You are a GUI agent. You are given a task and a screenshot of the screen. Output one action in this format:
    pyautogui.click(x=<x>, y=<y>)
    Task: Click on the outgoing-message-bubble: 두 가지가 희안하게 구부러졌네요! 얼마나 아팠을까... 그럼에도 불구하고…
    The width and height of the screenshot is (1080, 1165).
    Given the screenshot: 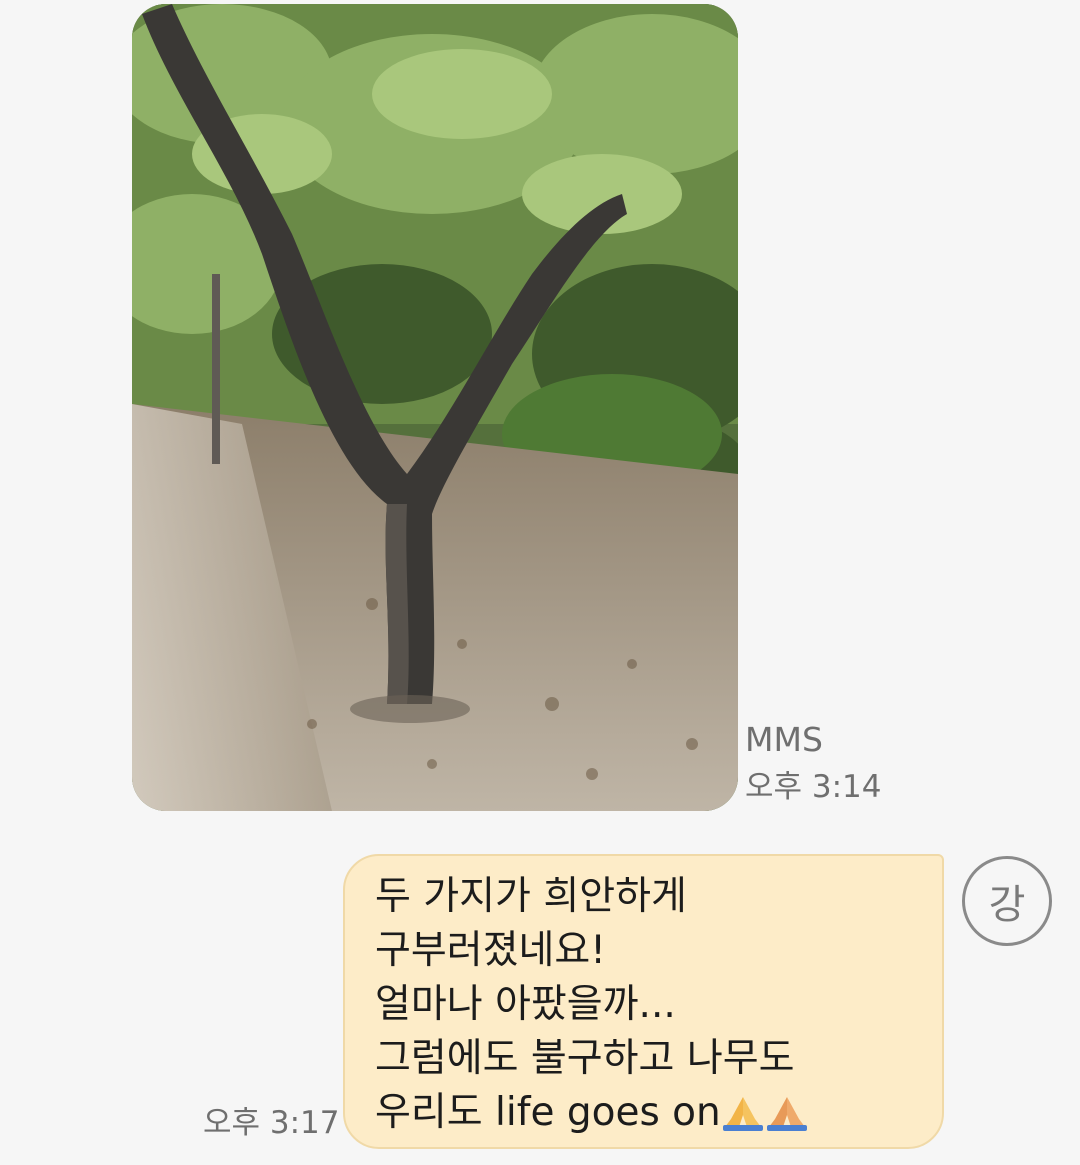 What is the action you would take?
    pyautogui.click(x=643, y=1001)
    